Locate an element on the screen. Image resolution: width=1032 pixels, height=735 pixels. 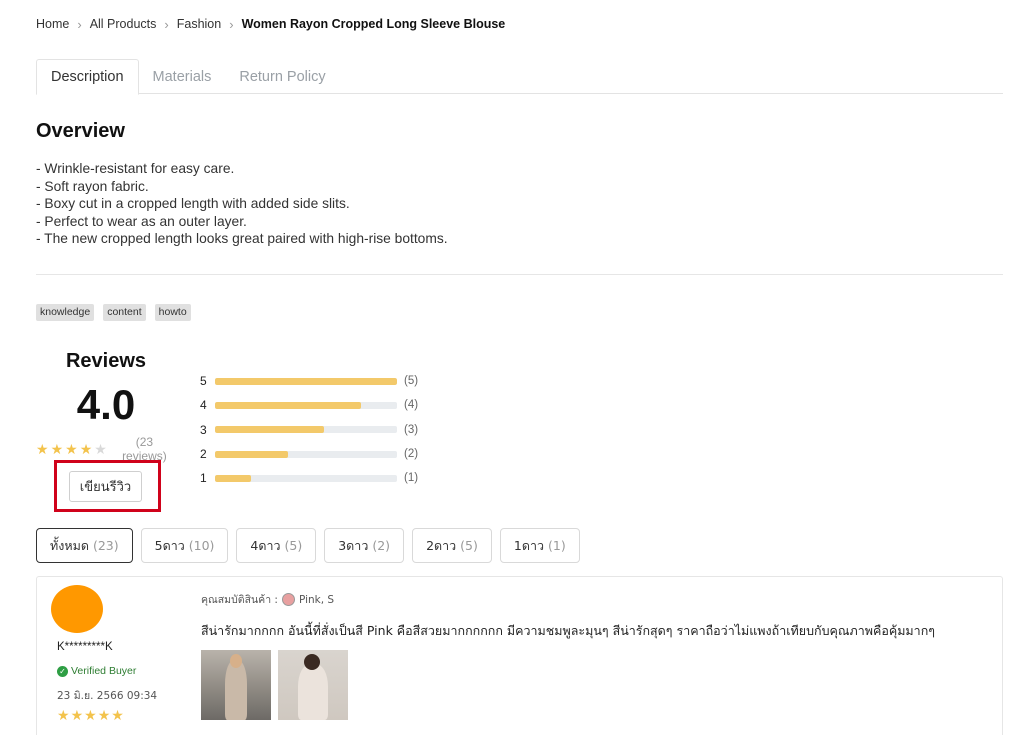
product-tabs: Description Materials Return Policy is located at coordinates (519, 77).